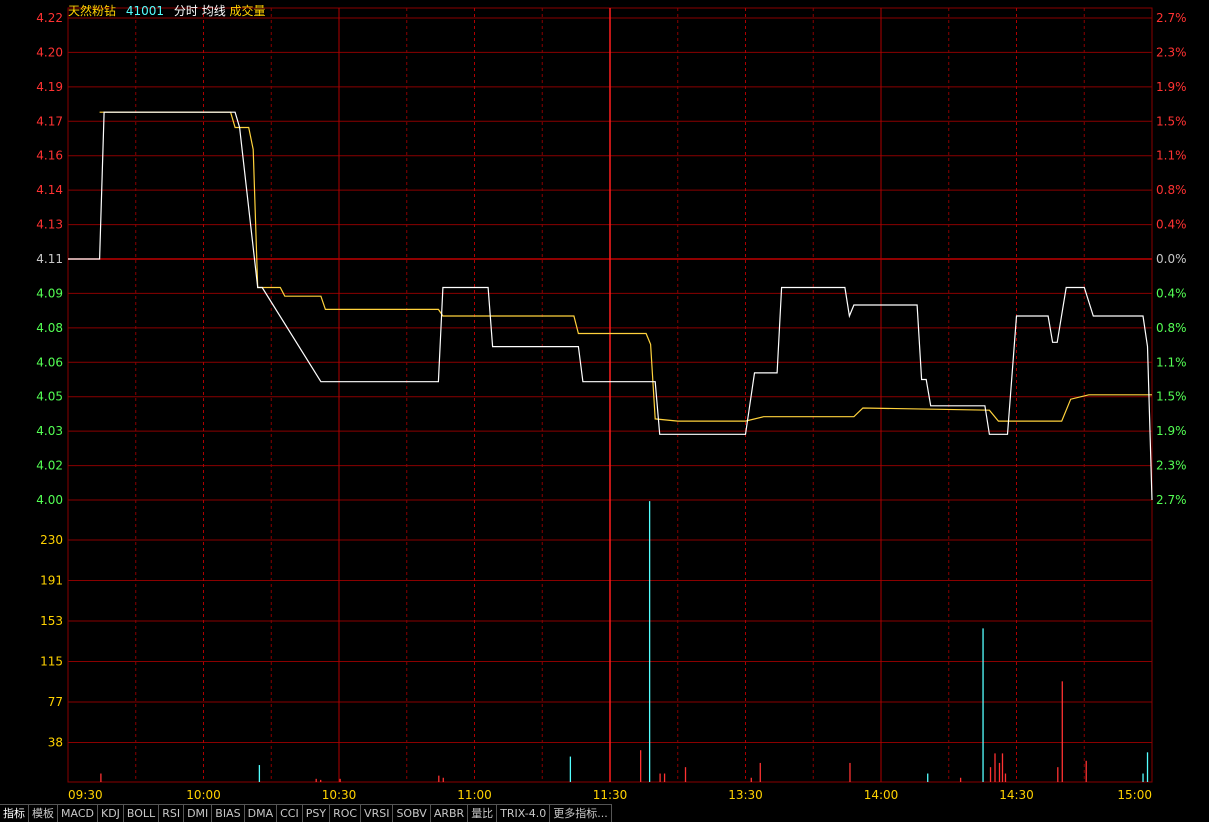 This screenshot has height=822, width=1209. Describe the element at coordinates (51, 621) in the screenshot. I see `volume-tick-label: 153` at that location.